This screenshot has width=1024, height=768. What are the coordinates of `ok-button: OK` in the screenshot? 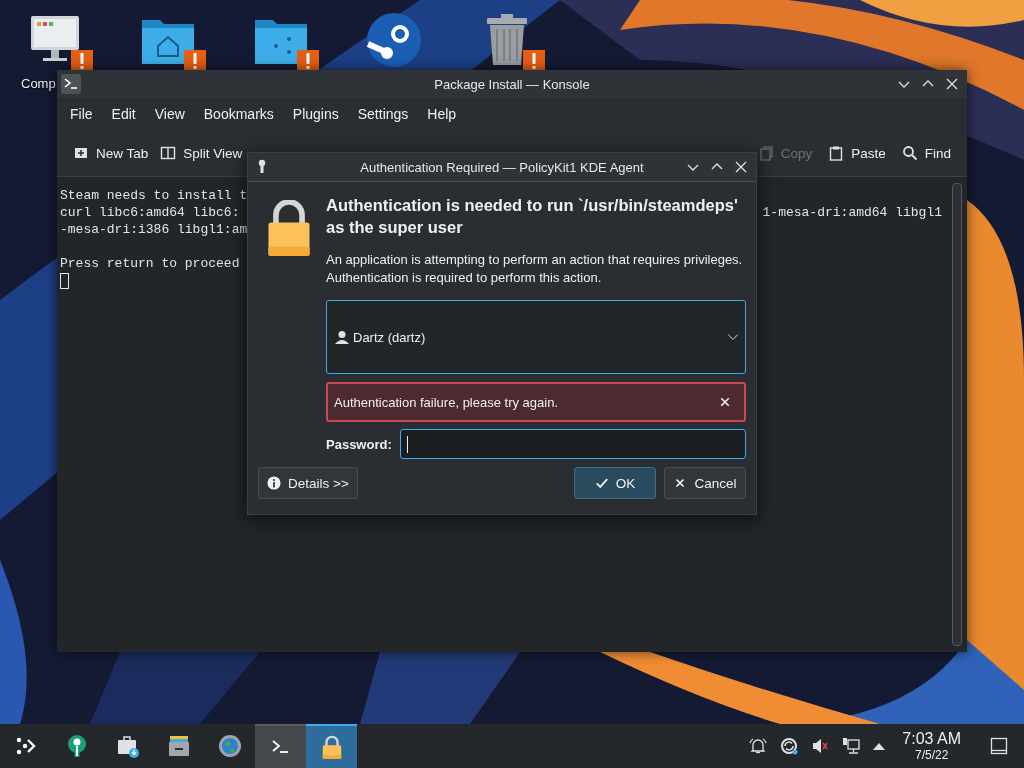 It's located at (615, 483).